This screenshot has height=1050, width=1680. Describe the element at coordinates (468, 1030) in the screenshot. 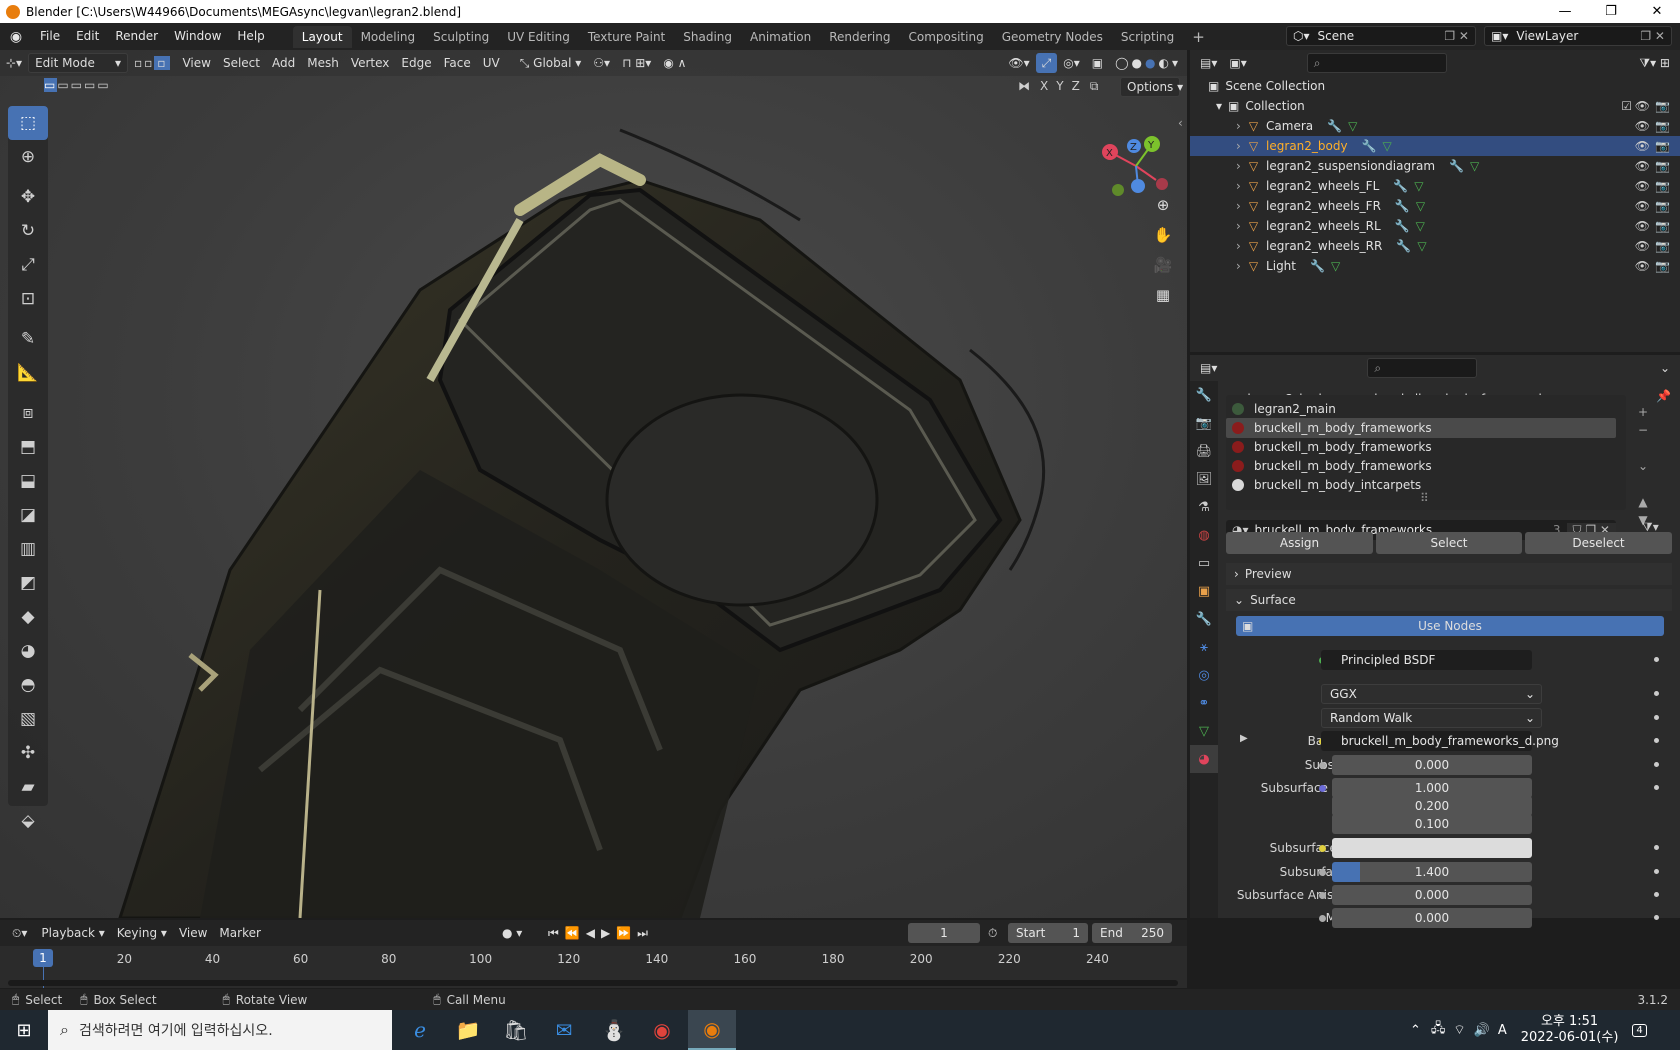

I see `file-explorer-icon: 📁` at that location.